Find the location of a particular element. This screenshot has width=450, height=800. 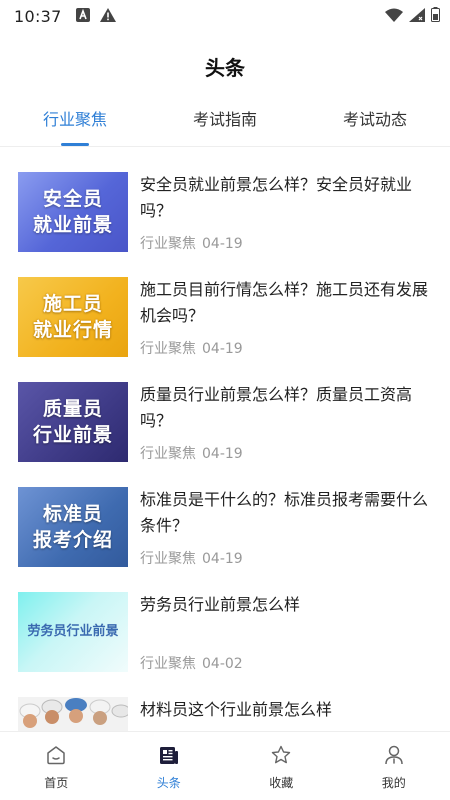

nav-label: 收藏 is located at coordinates (281, 783).